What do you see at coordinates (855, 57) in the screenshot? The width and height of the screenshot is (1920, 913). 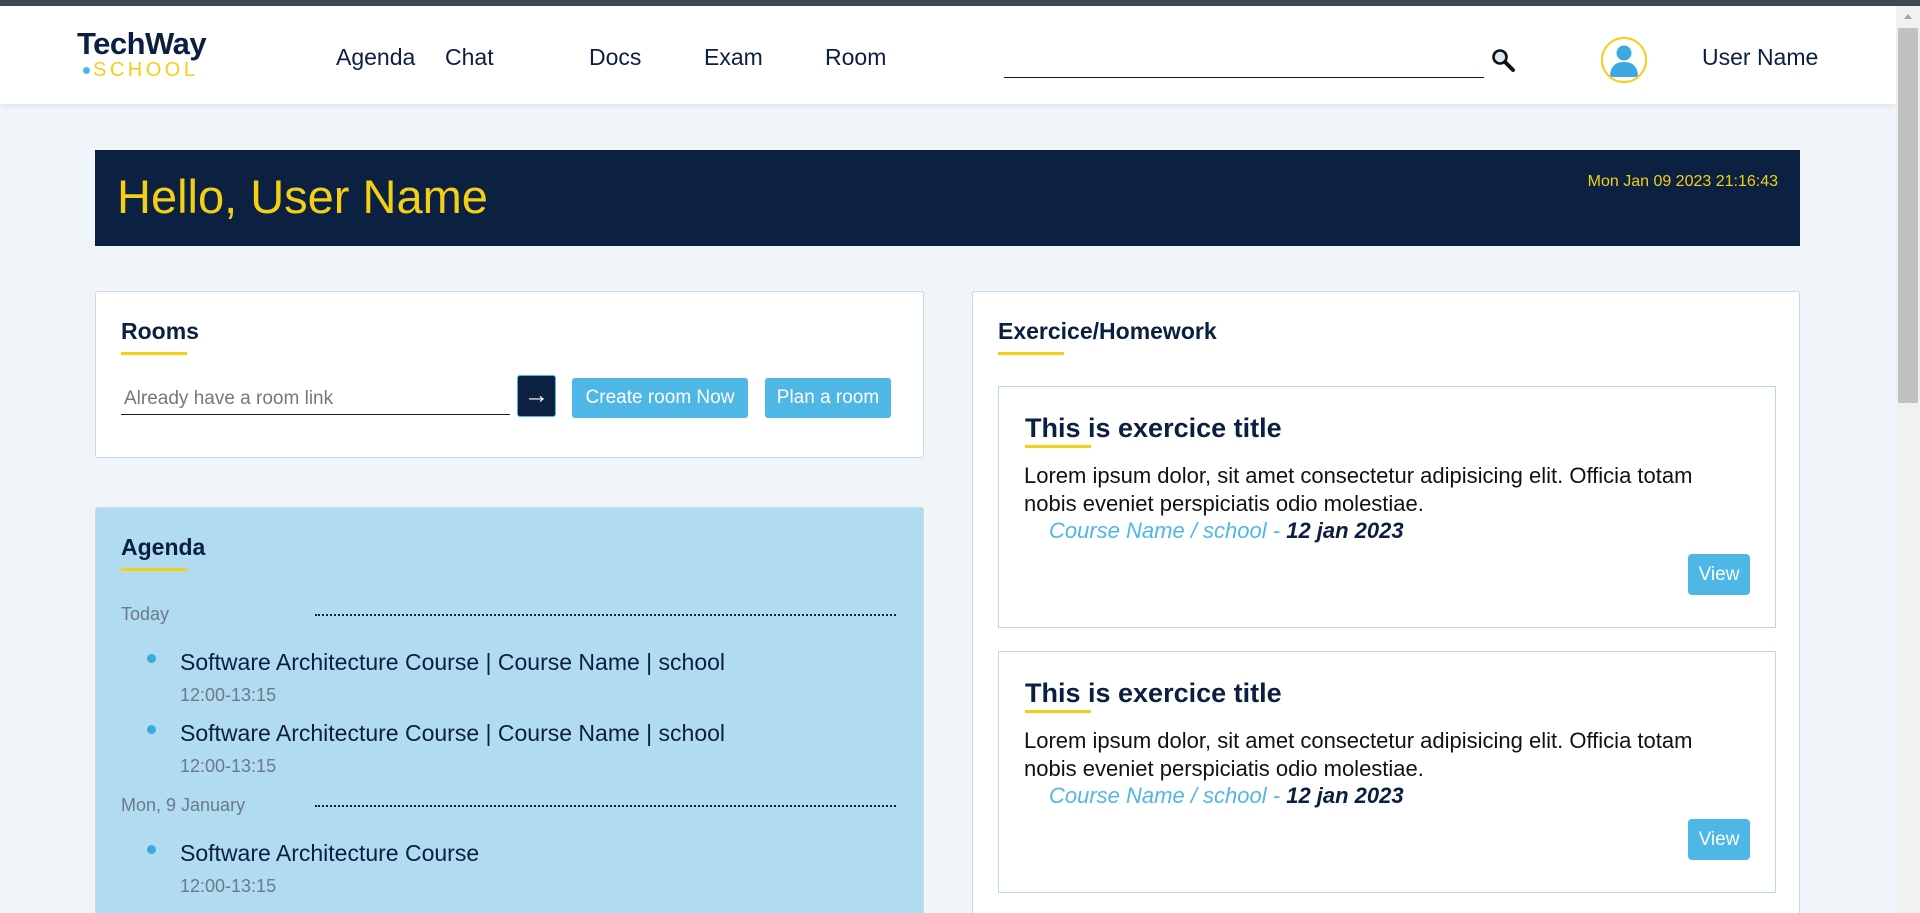 I see `nav-link-room: Room` at bounding box center [855, 57].